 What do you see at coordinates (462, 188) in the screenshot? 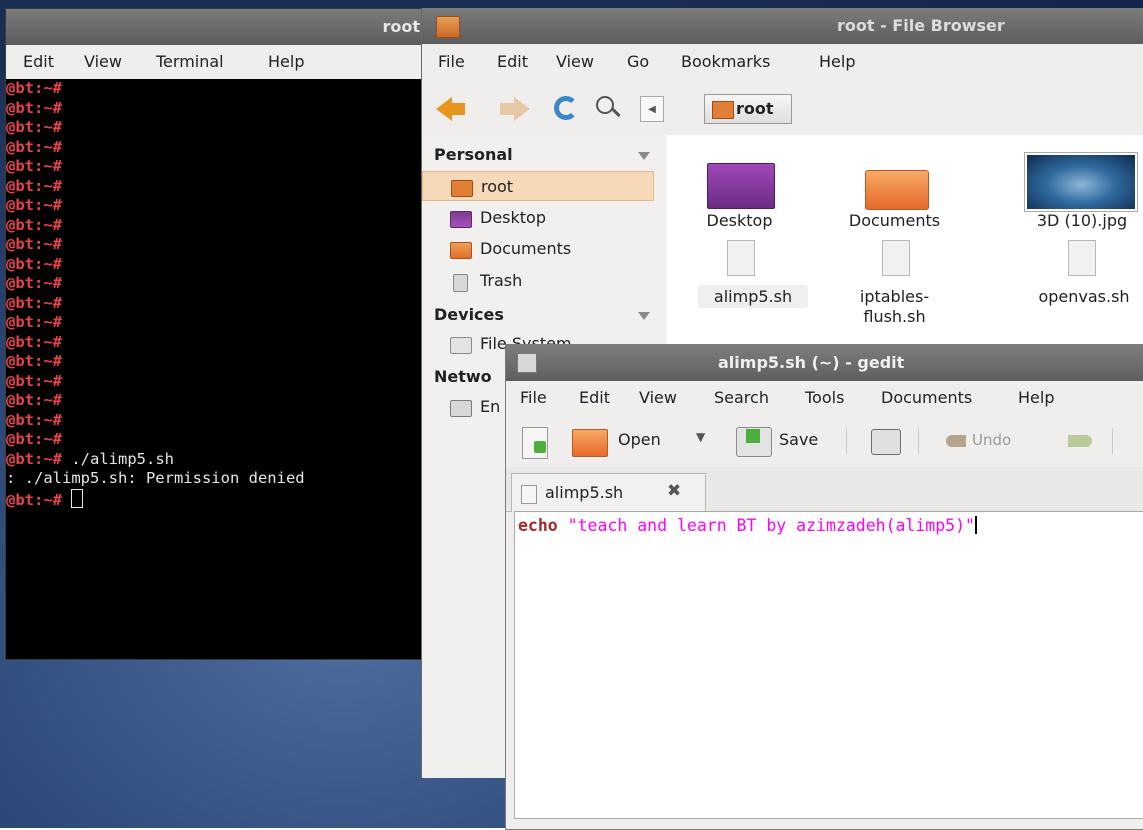
I see `home-folder-icon` at bounding box center [462, 188].